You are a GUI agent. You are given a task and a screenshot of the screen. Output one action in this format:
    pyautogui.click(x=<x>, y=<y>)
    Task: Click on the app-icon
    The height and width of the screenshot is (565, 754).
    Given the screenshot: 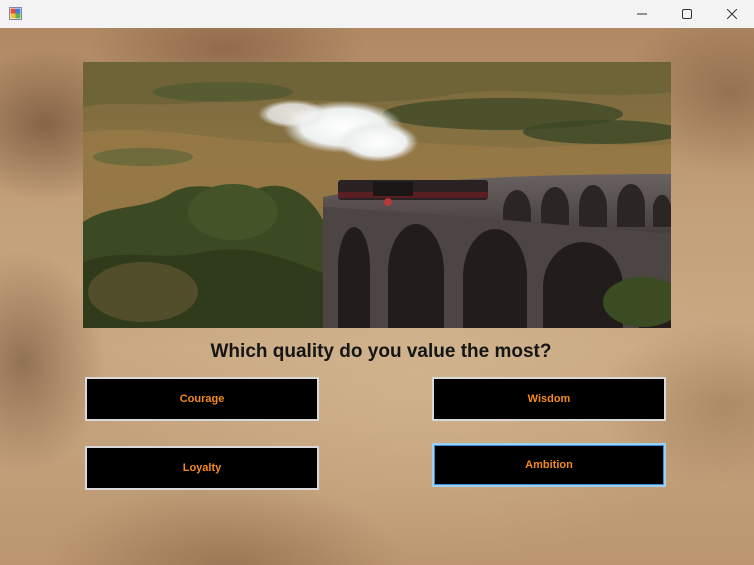 What is the action you would take?
    pyautogui.click(x=15, y=13)
    